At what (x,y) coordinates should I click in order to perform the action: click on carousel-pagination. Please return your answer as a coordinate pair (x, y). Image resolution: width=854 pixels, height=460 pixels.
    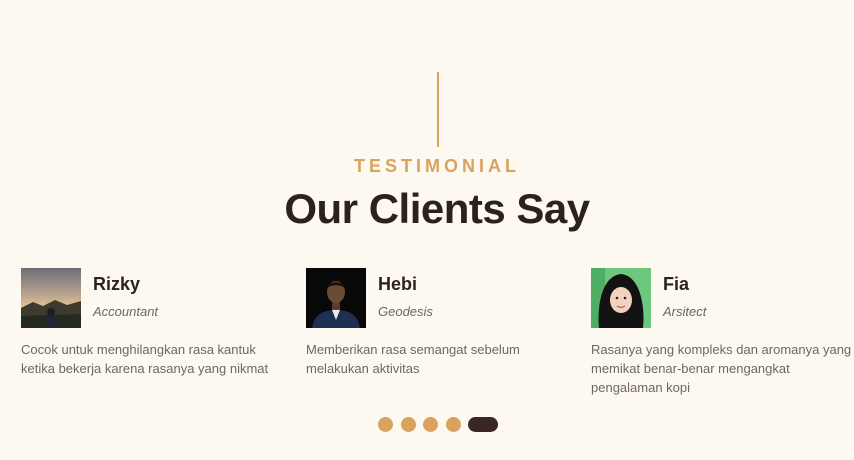
    Looking at the image, I should click on (438, 424).